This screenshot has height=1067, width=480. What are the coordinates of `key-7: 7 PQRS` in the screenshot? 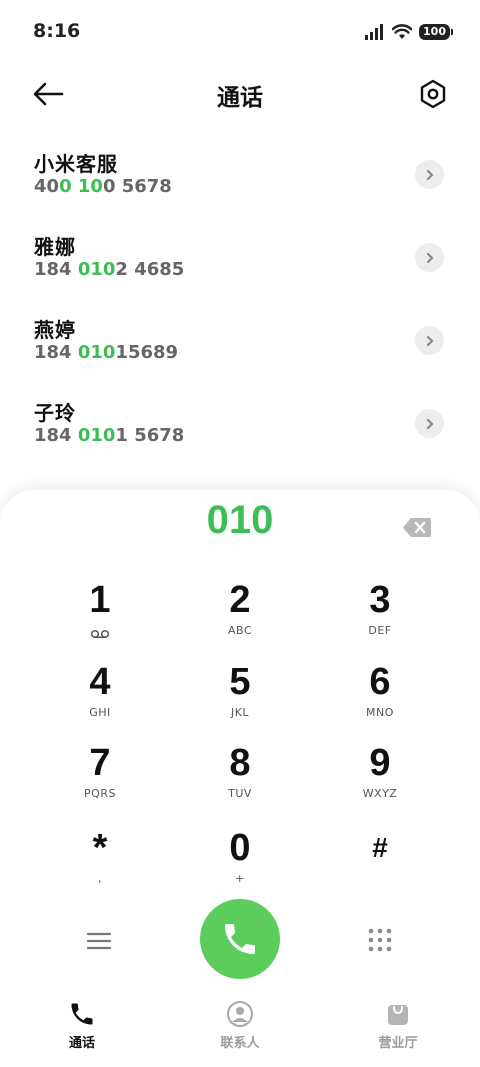 It's located at (100, 775).